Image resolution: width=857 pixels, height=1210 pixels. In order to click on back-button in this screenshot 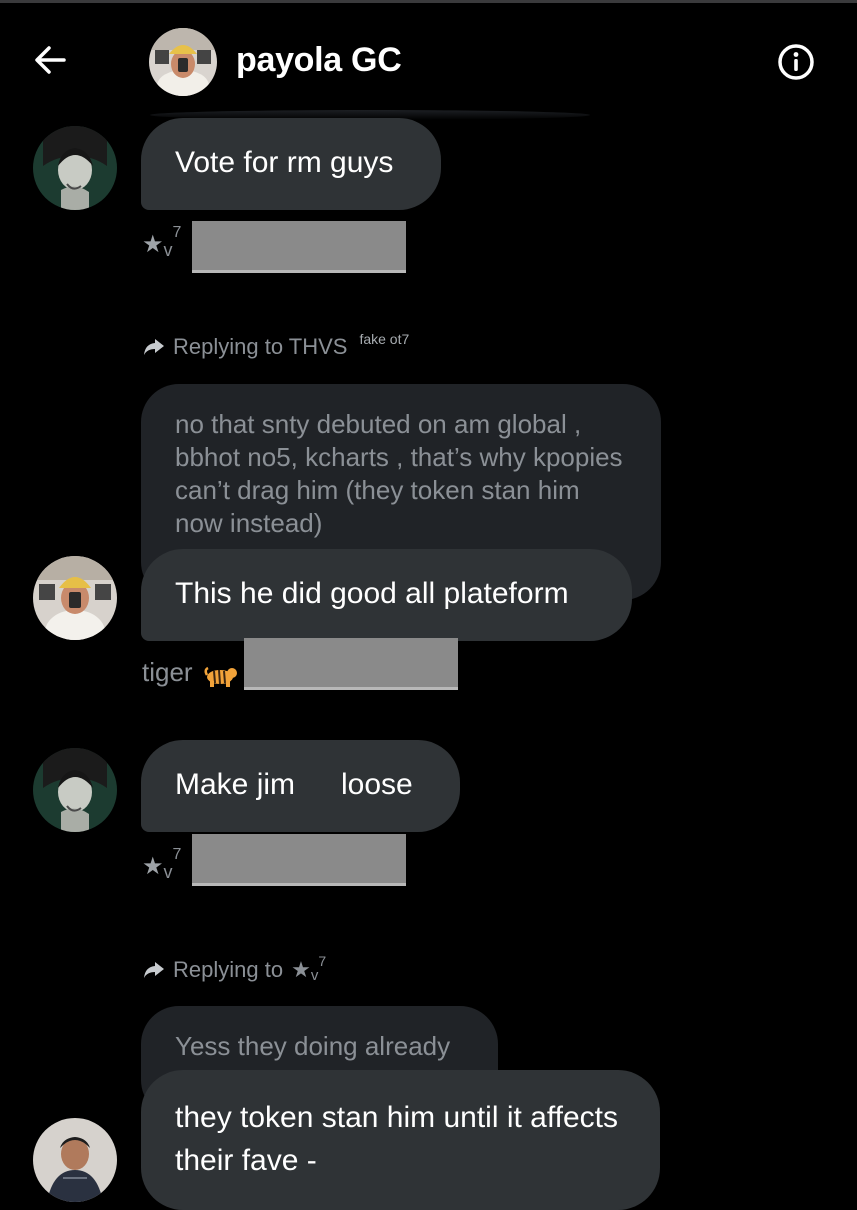, I will do `click(50, 60)`.